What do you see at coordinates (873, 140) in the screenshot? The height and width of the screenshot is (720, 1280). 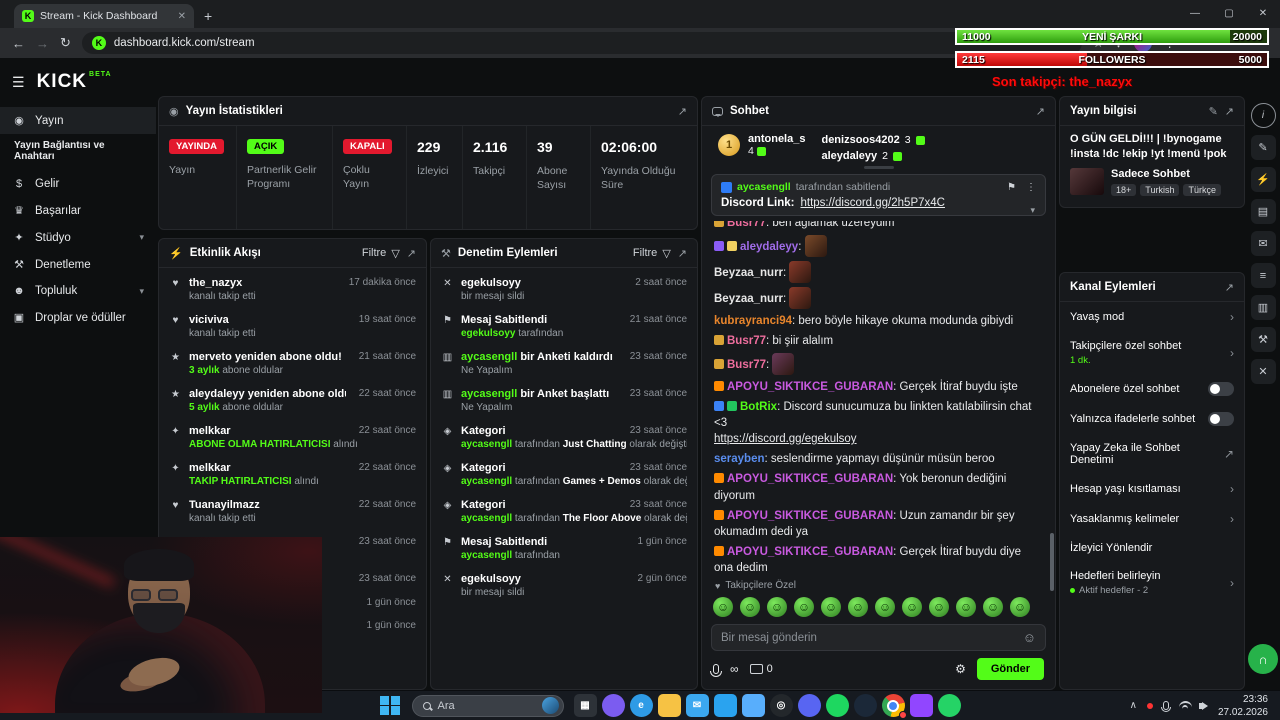 I see `leaderboard-entry: denizsoos4202 3` at bounding box center [873, 140].